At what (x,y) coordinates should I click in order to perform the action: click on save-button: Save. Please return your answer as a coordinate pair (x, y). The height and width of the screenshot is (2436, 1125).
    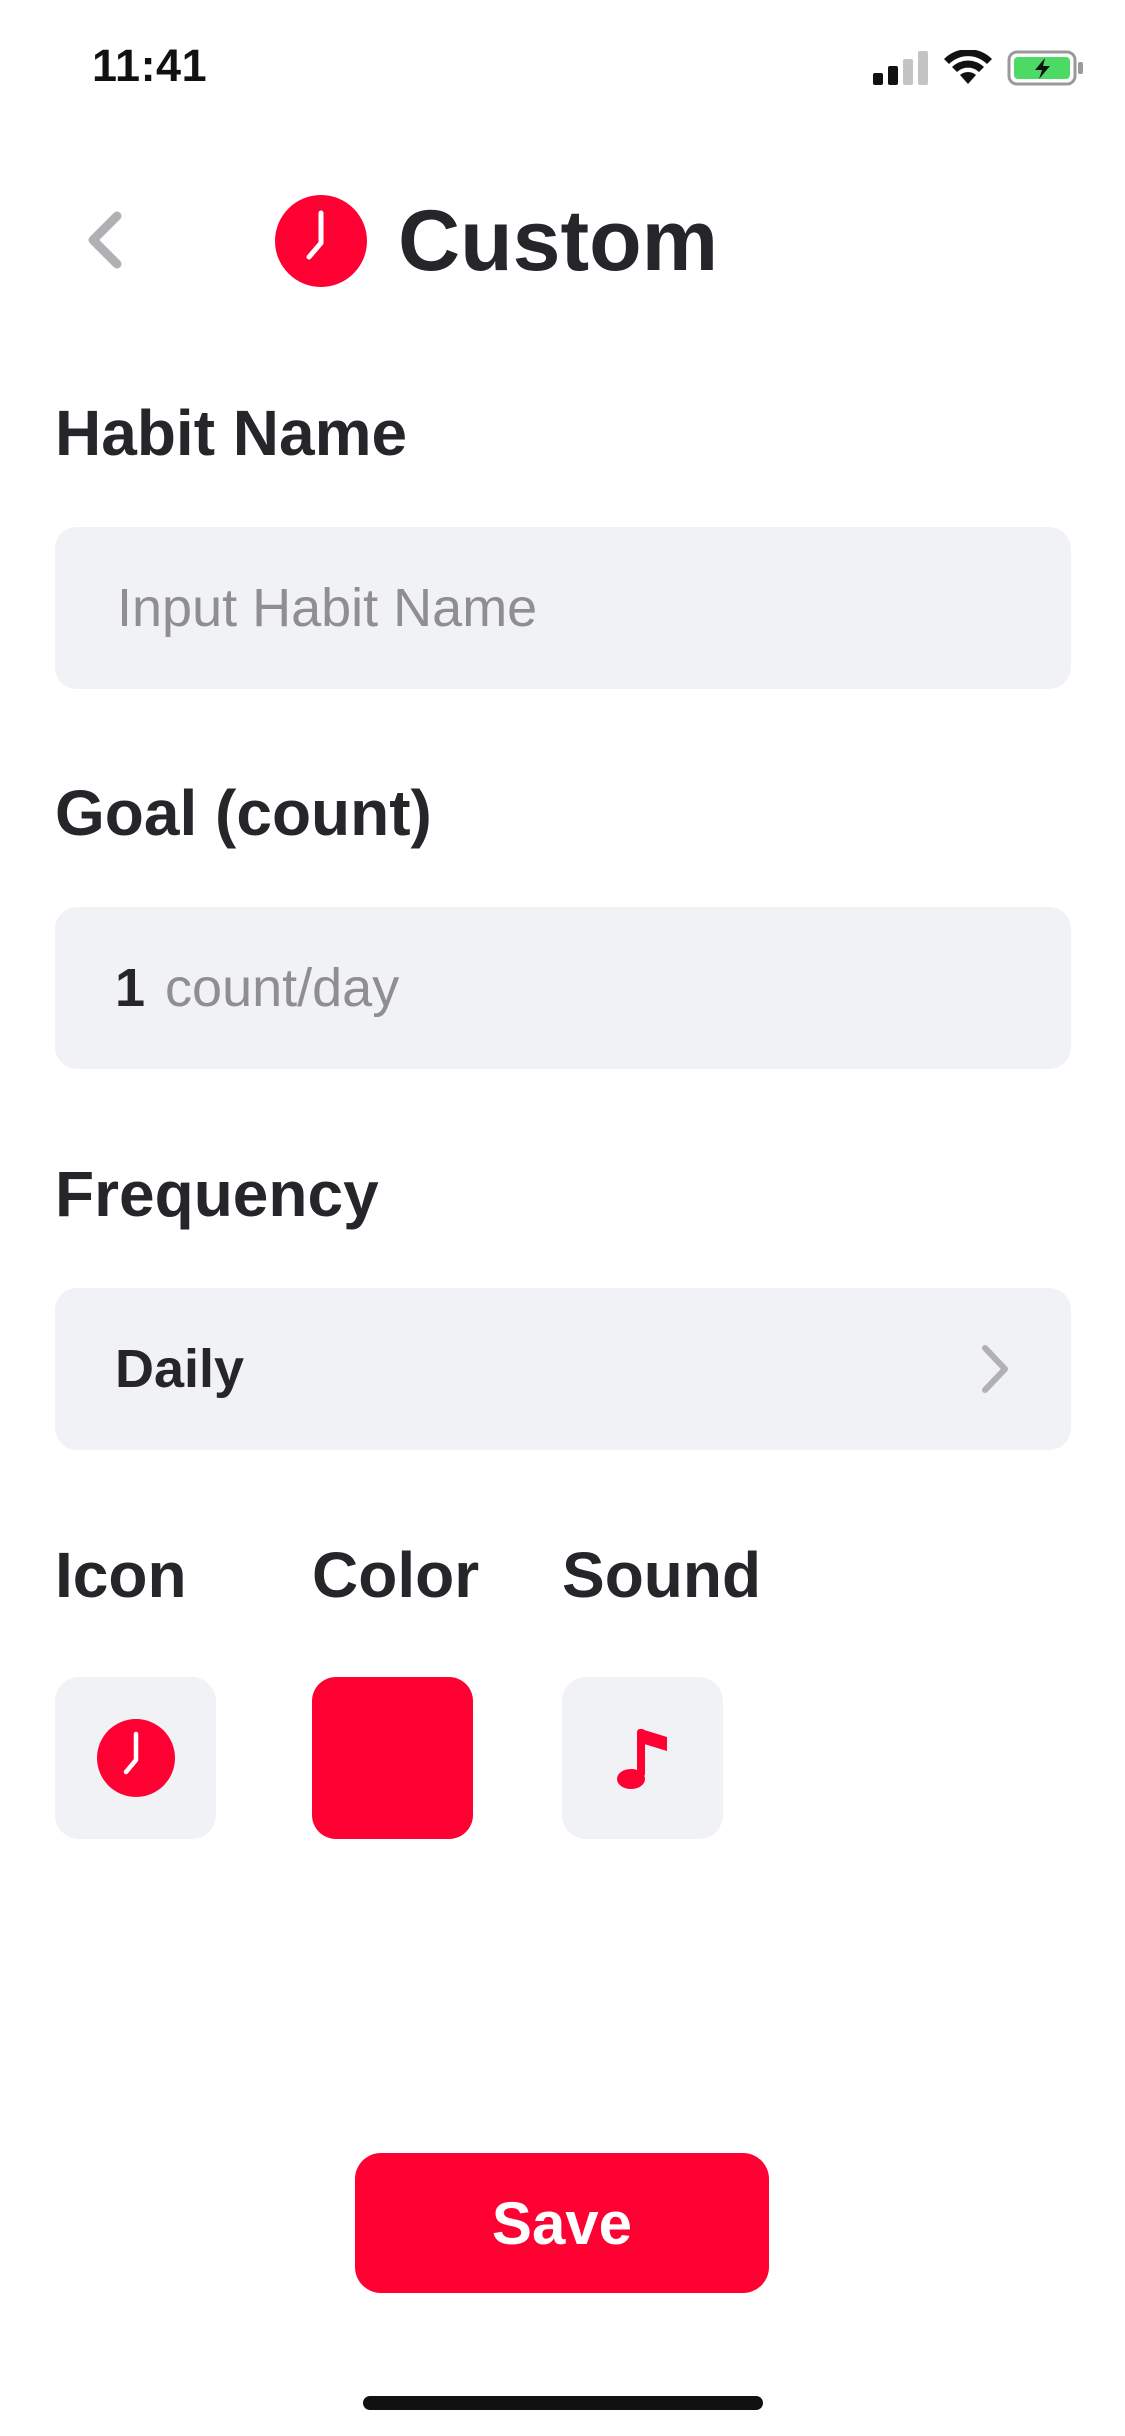
    Looking at the image, I should click on (562, 2223).